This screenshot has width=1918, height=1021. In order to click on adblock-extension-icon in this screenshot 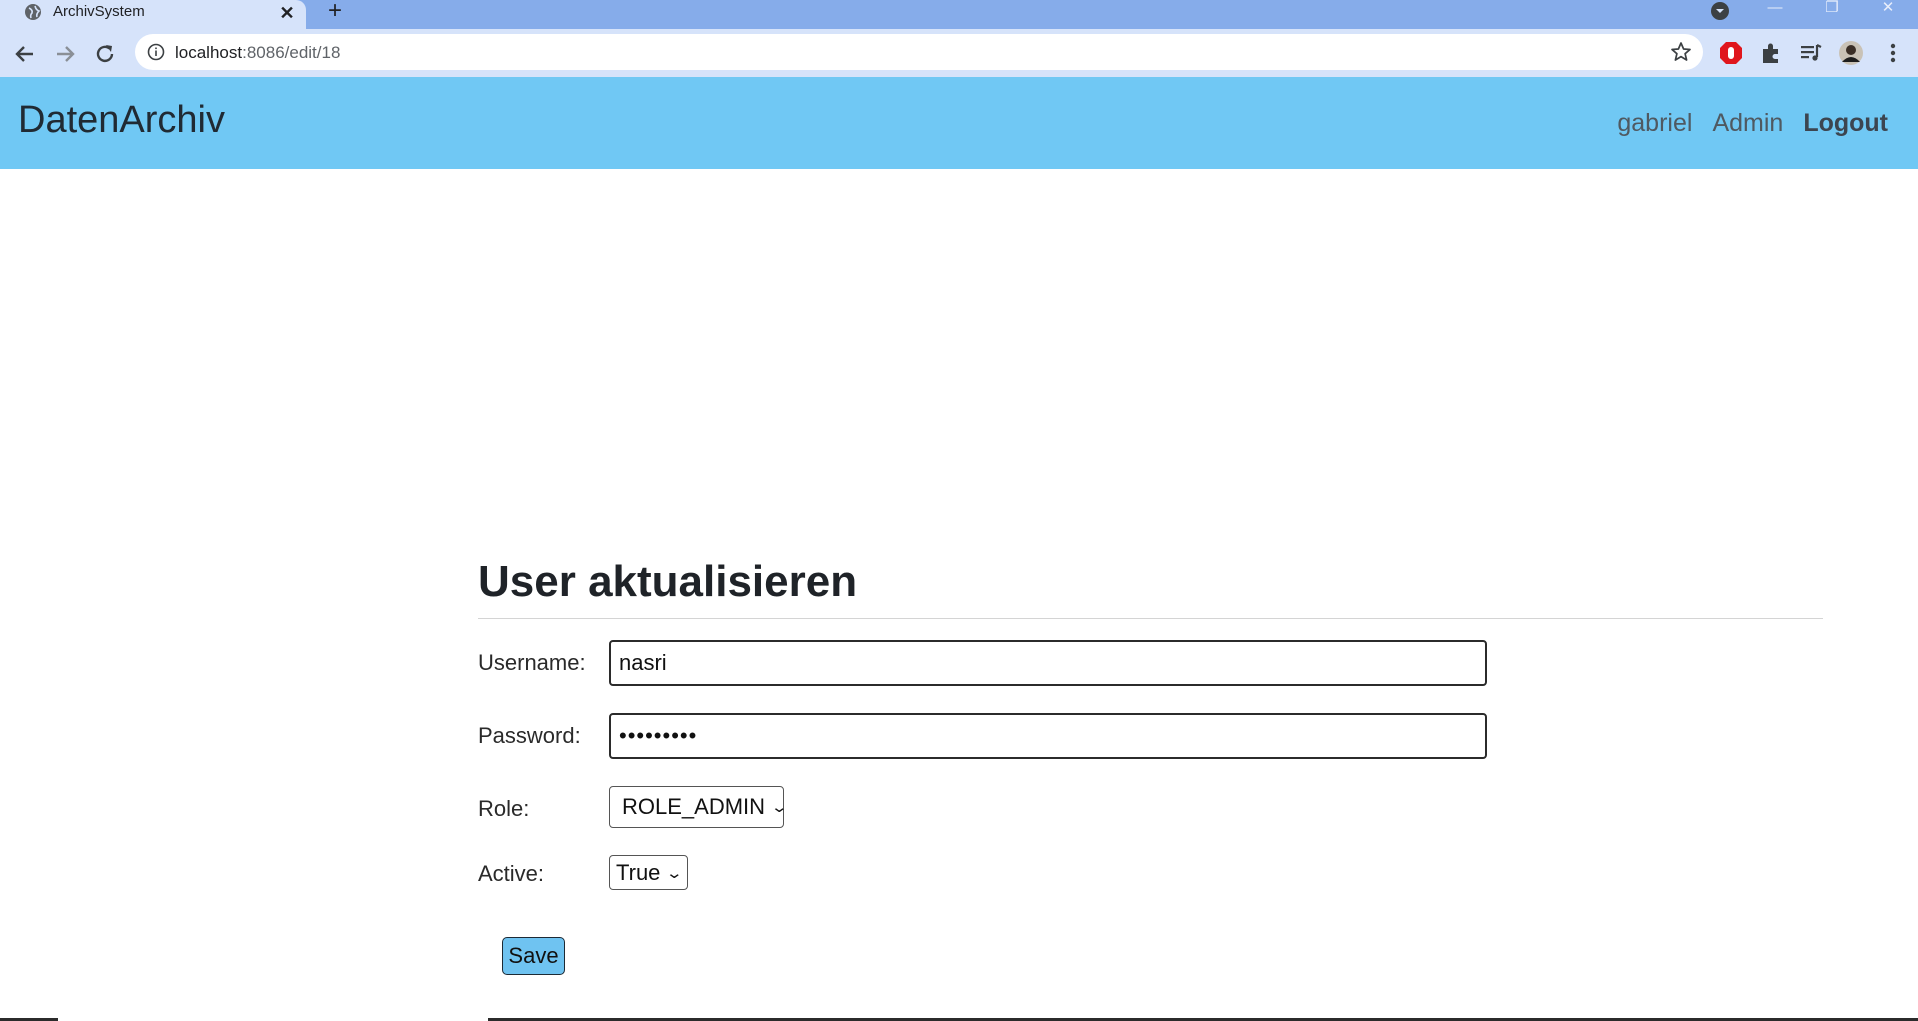, I will do `click(1731, 53)`.